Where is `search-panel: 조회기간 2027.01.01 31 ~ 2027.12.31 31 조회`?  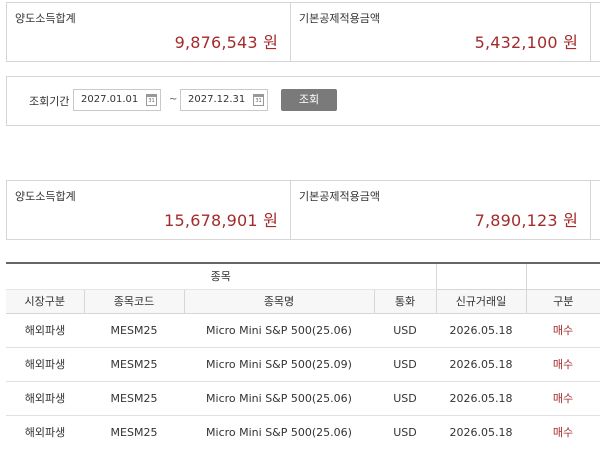 search-panel: 조회기간 2027.01.01 31 ~ 2027.12.31 31 조회 is located at coordinates (303, 101).